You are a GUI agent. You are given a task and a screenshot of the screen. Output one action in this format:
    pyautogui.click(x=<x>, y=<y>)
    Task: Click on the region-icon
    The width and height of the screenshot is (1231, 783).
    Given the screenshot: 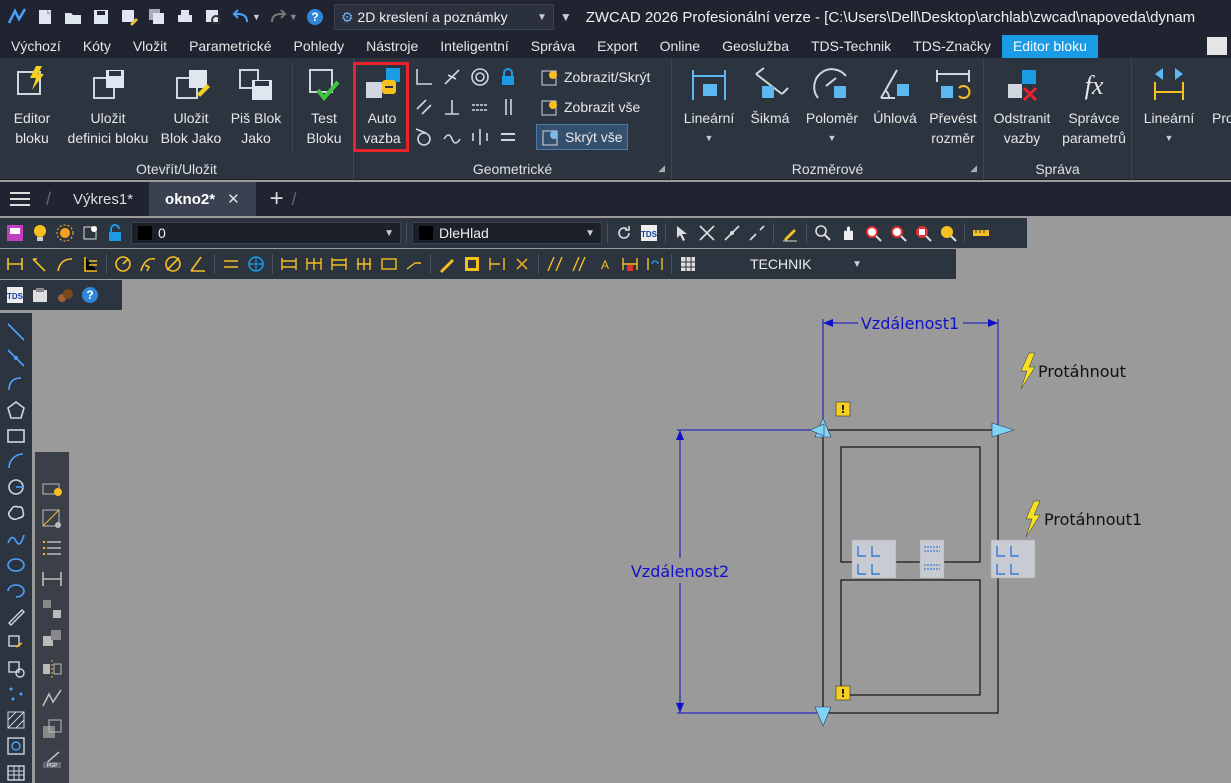 What is the action you would take?
    pyautogui.click(x=16, y=669)
    